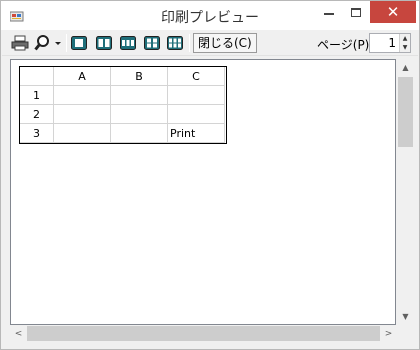 The image size is (420, 350). Describe the element at coordinates (82, 76) in the screenshot. I see `column-header: A` at that location.